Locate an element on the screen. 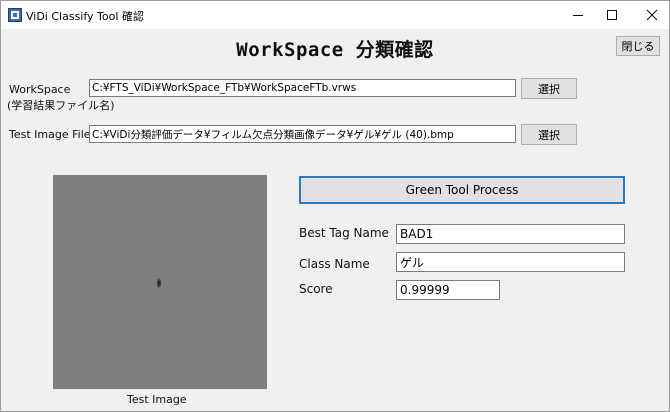 This screenshot has width=670, height=412. title-bar: ViDi Classify Tool 確認 is located at coordinates (335, 15).